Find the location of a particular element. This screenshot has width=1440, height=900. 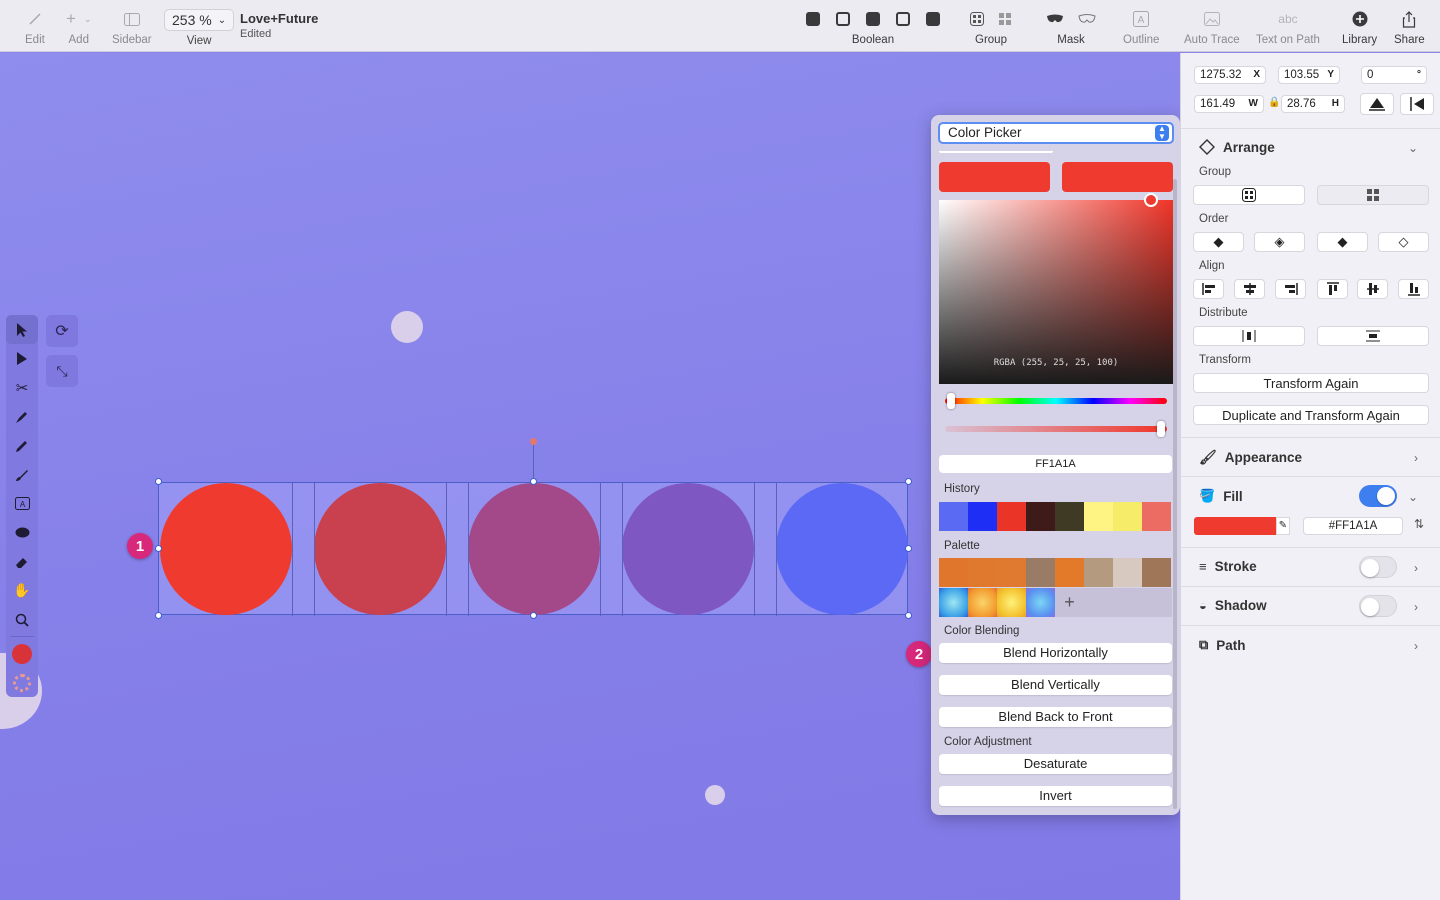

y-position-field: 103.55 Y is located at coordinates (1309, 75).